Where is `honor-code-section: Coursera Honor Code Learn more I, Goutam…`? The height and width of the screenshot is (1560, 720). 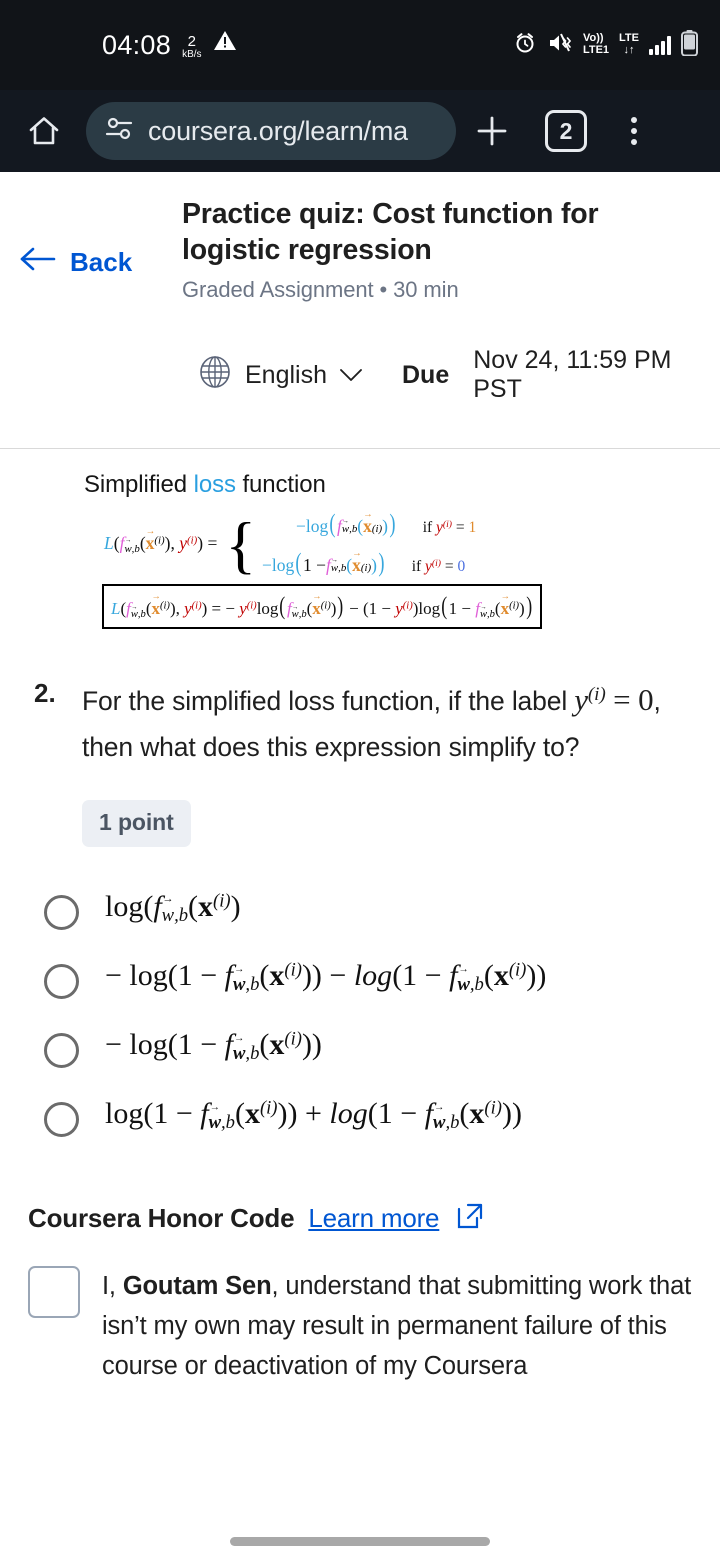 honor-code-section: Coursera Honor Code Learn more I, Goutam… is located at coordinates (360, 1275).